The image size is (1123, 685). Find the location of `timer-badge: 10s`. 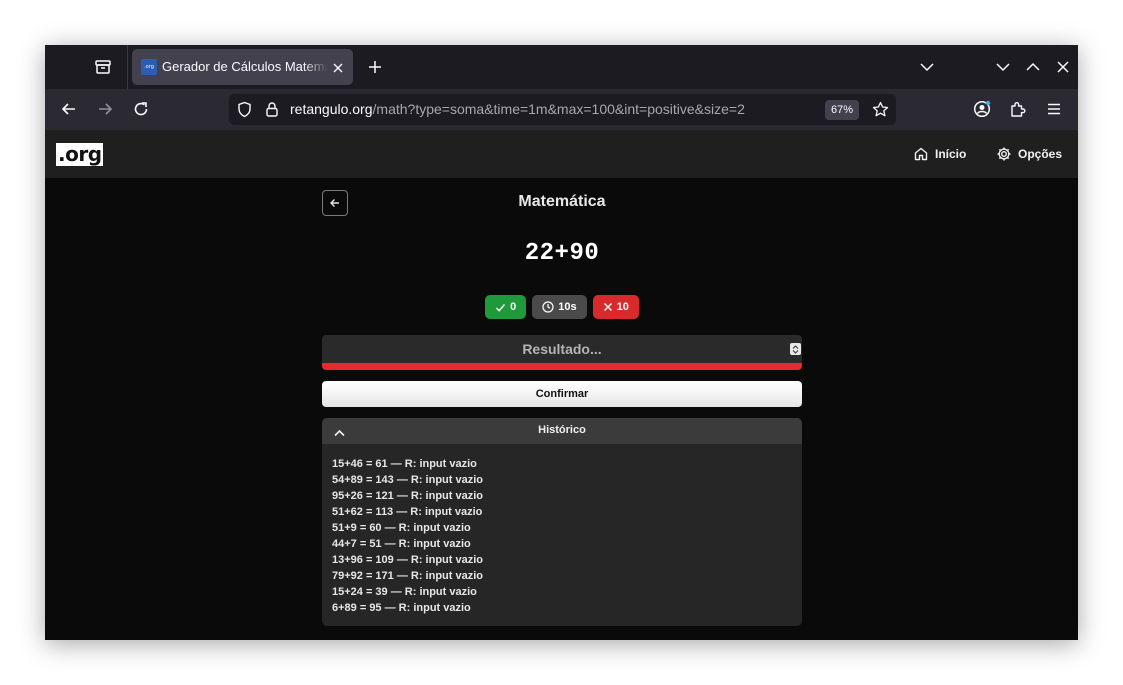

timer-badge: 10s is located at coordinates (559, 307).